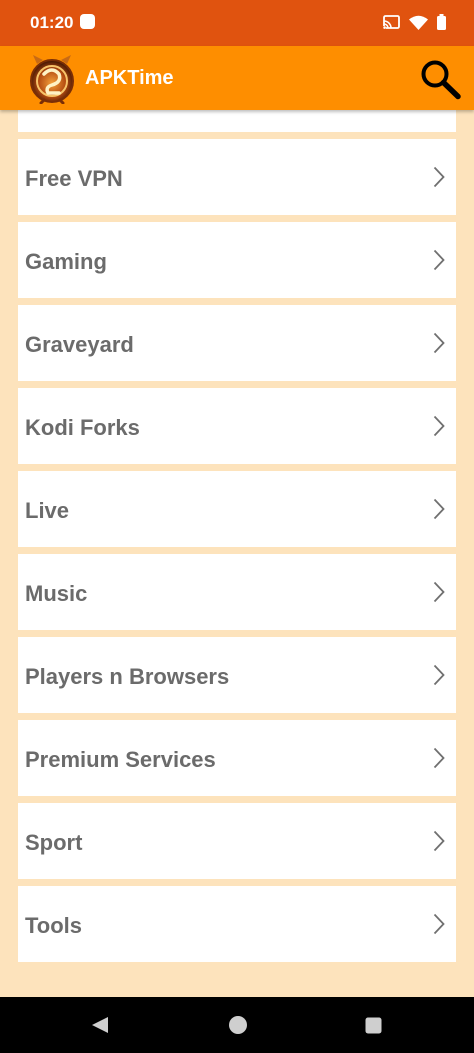 The height and width of the screenshot is (1053, 474). I want to click on home-icon, so click(238, 1025).